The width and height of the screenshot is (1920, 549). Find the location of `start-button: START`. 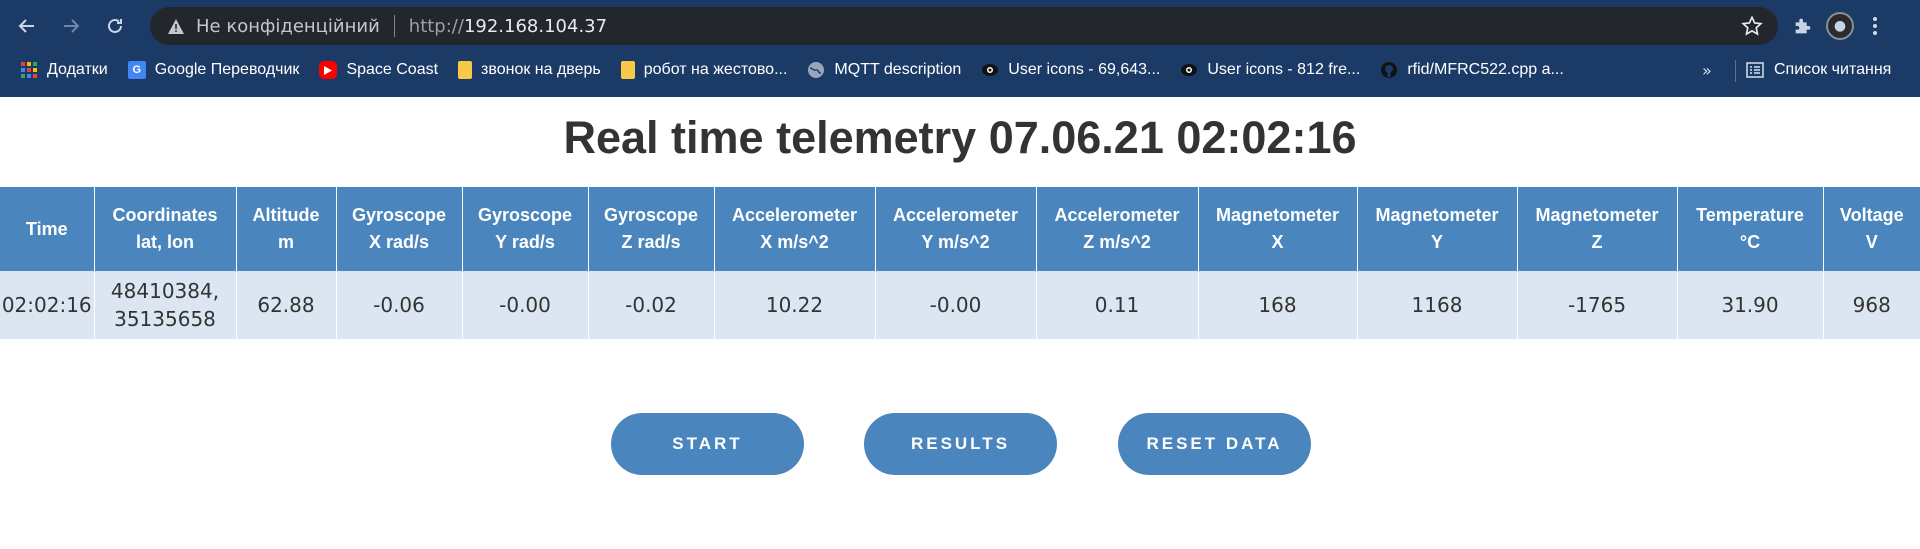

start-button: START is located at coordinates (707, 444).